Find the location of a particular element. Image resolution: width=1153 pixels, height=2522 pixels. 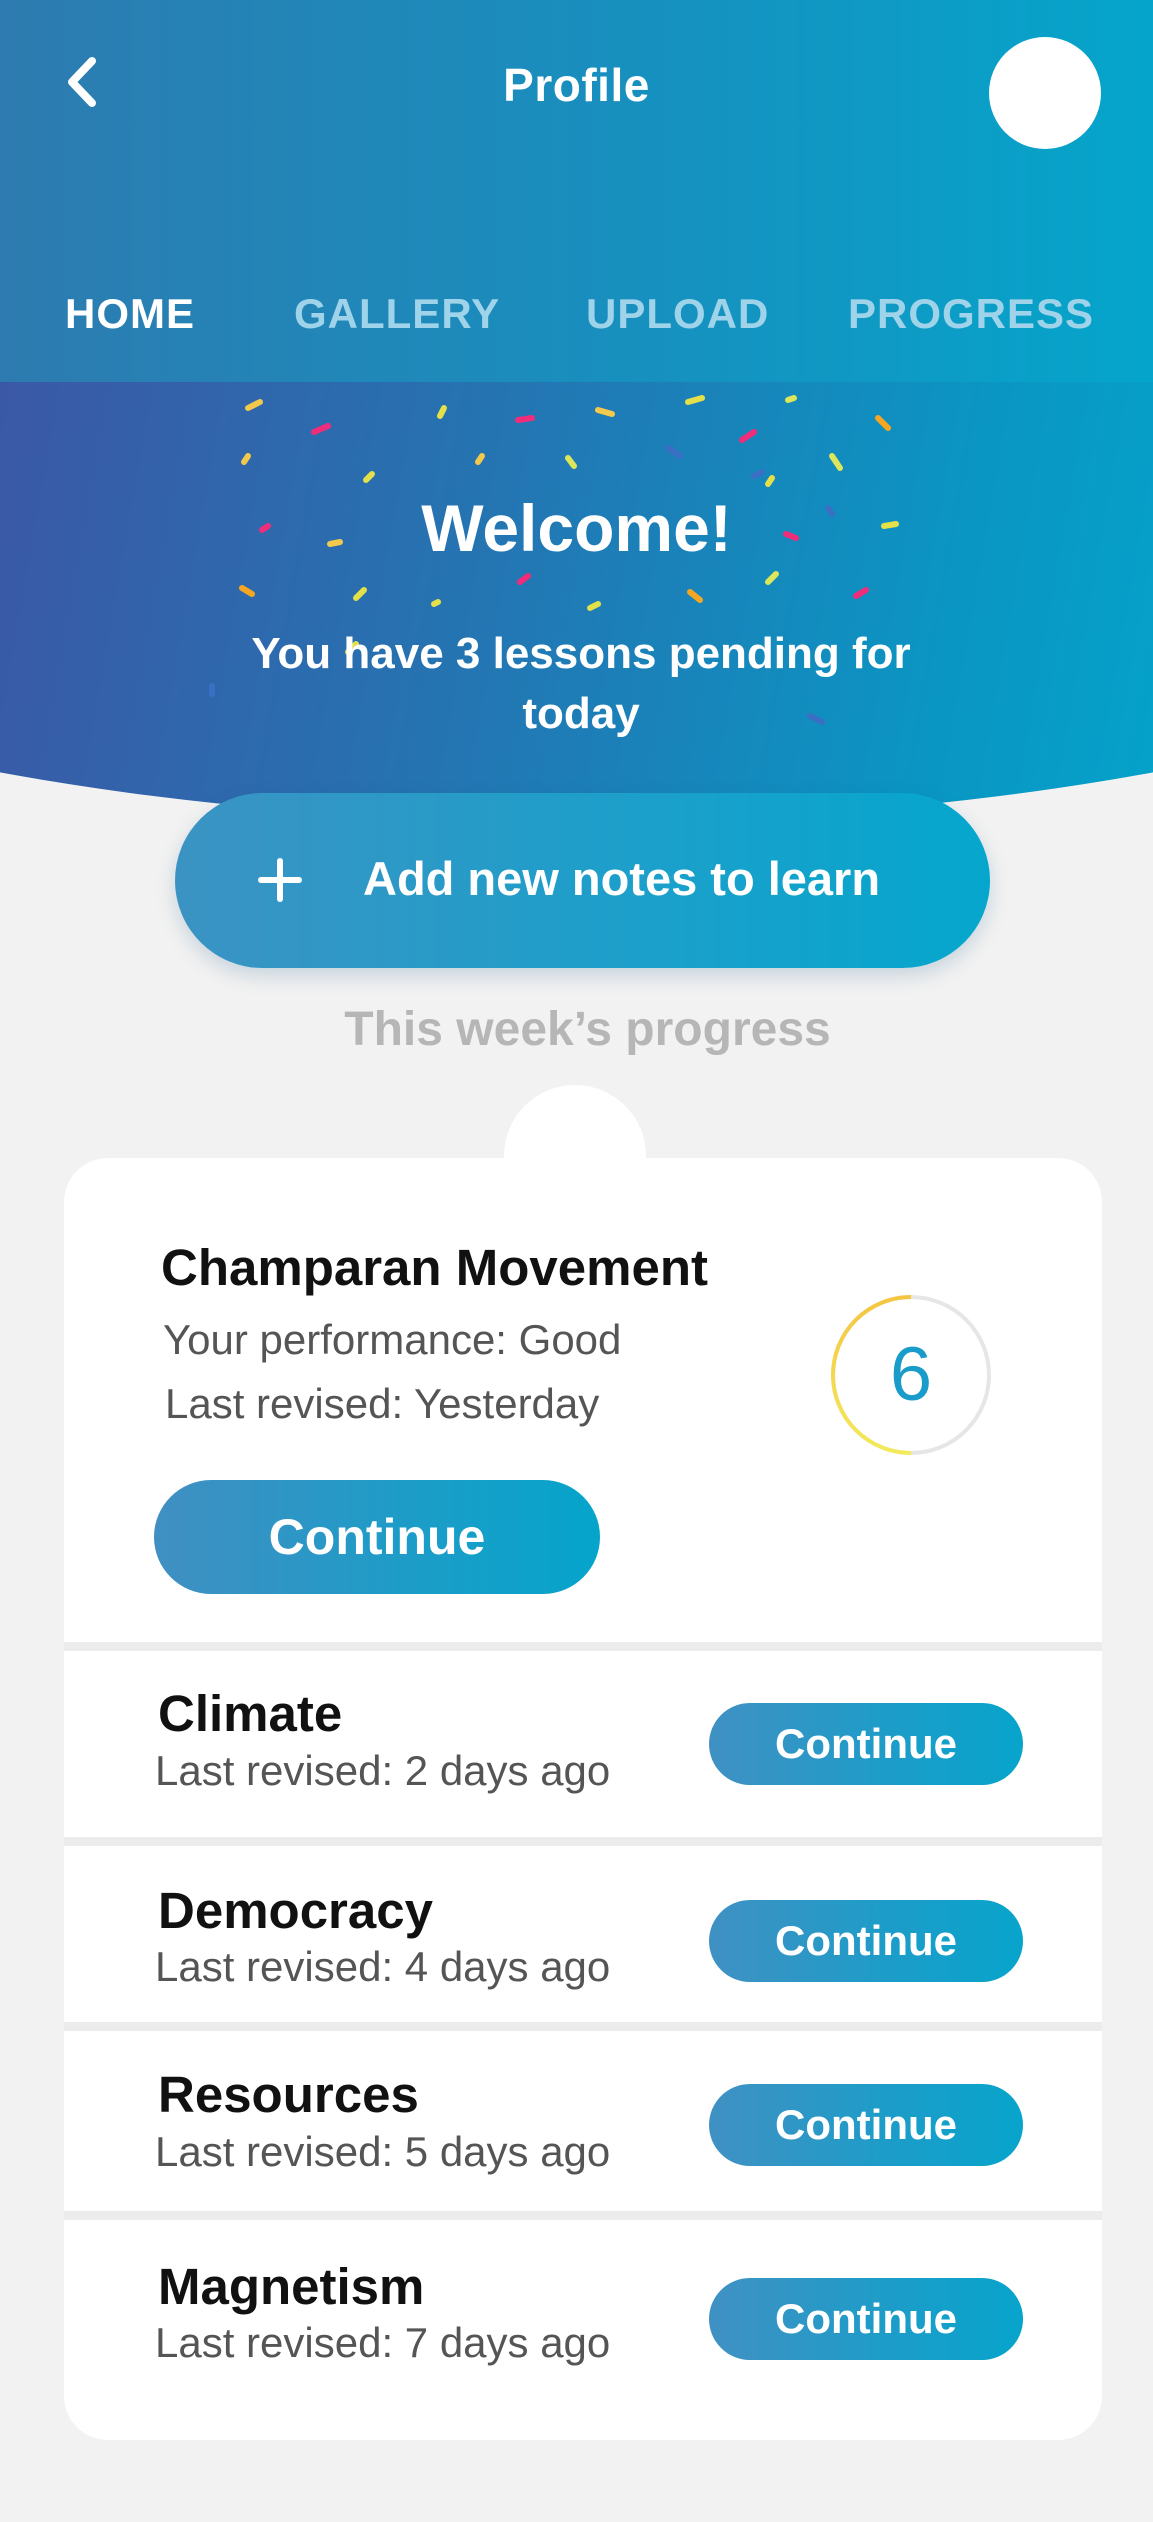

avatar is located at coordinates (1045, 93).